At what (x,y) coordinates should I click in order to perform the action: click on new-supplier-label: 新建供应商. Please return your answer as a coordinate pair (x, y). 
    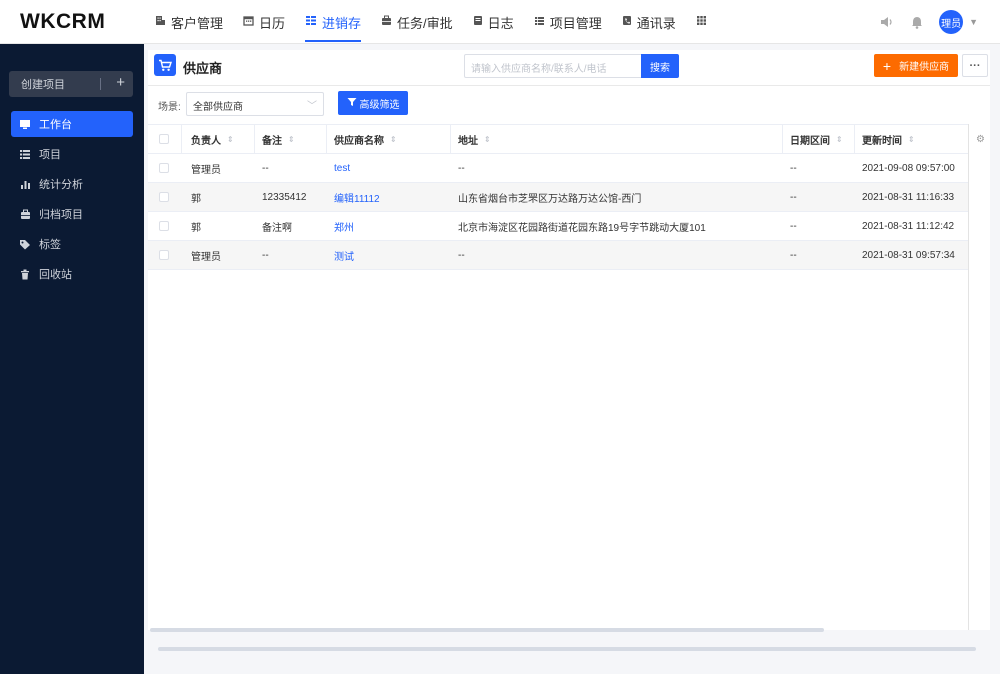
    Looking at the image, I should click on (924, 67).